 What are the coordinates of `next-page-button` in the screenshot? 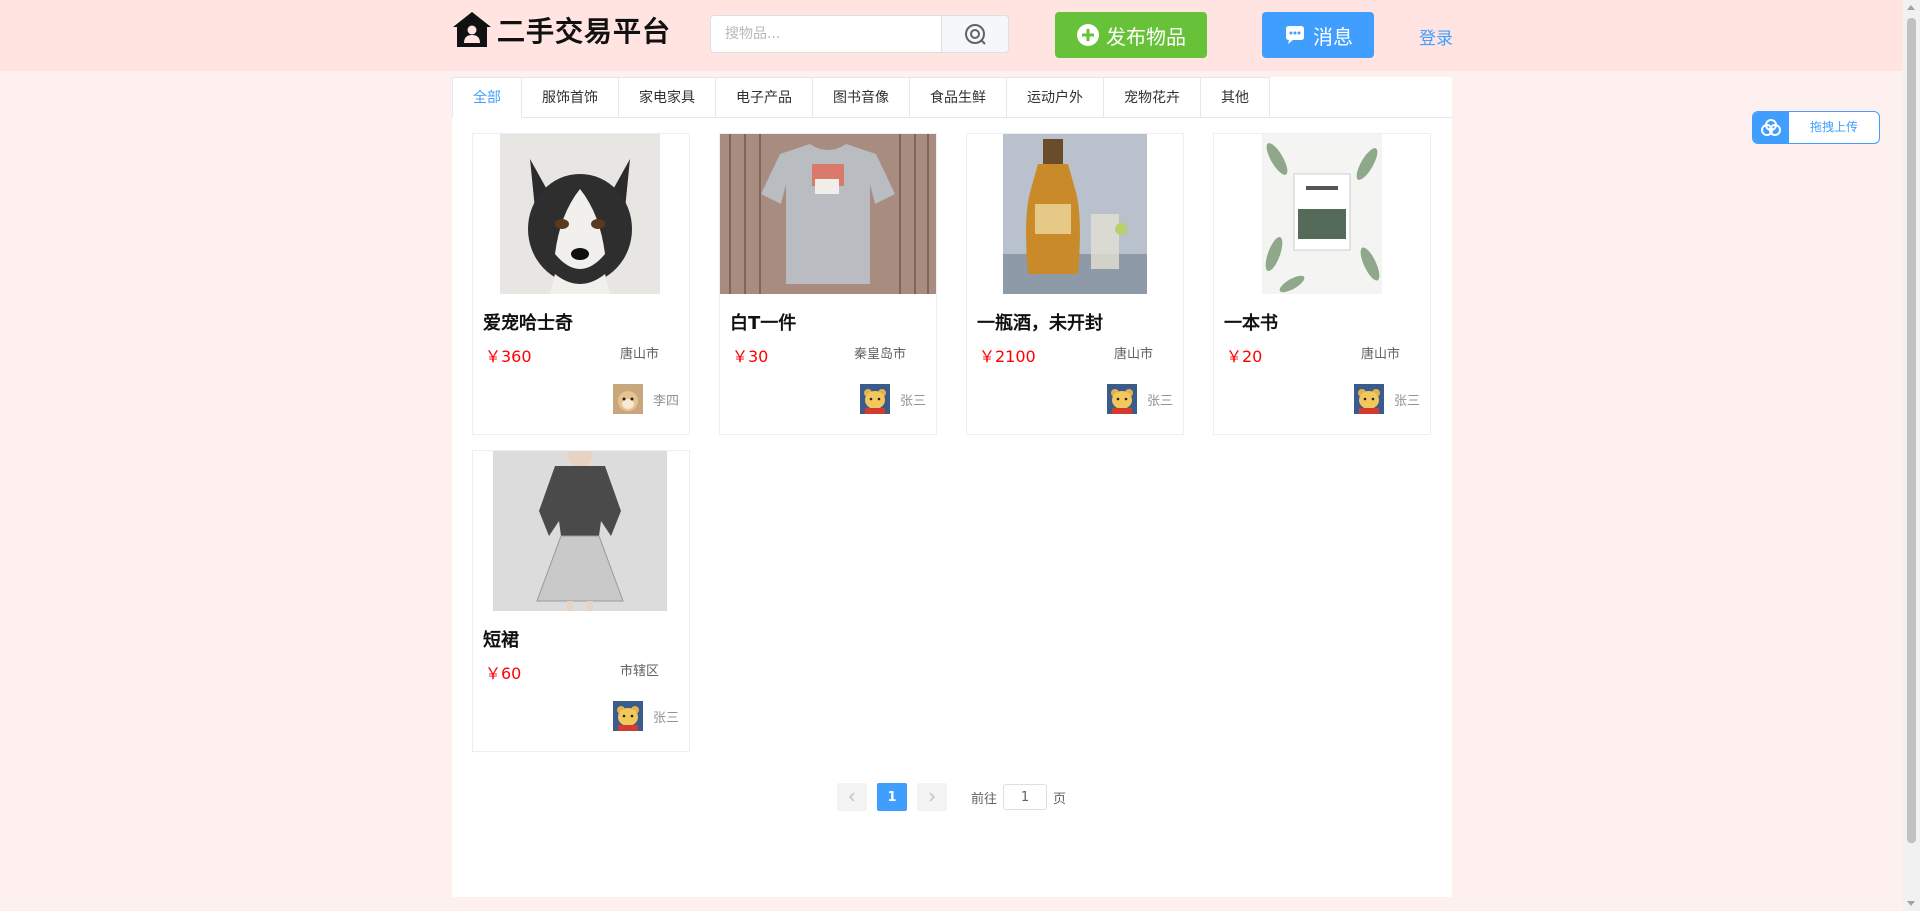 It's located at (932, 797).